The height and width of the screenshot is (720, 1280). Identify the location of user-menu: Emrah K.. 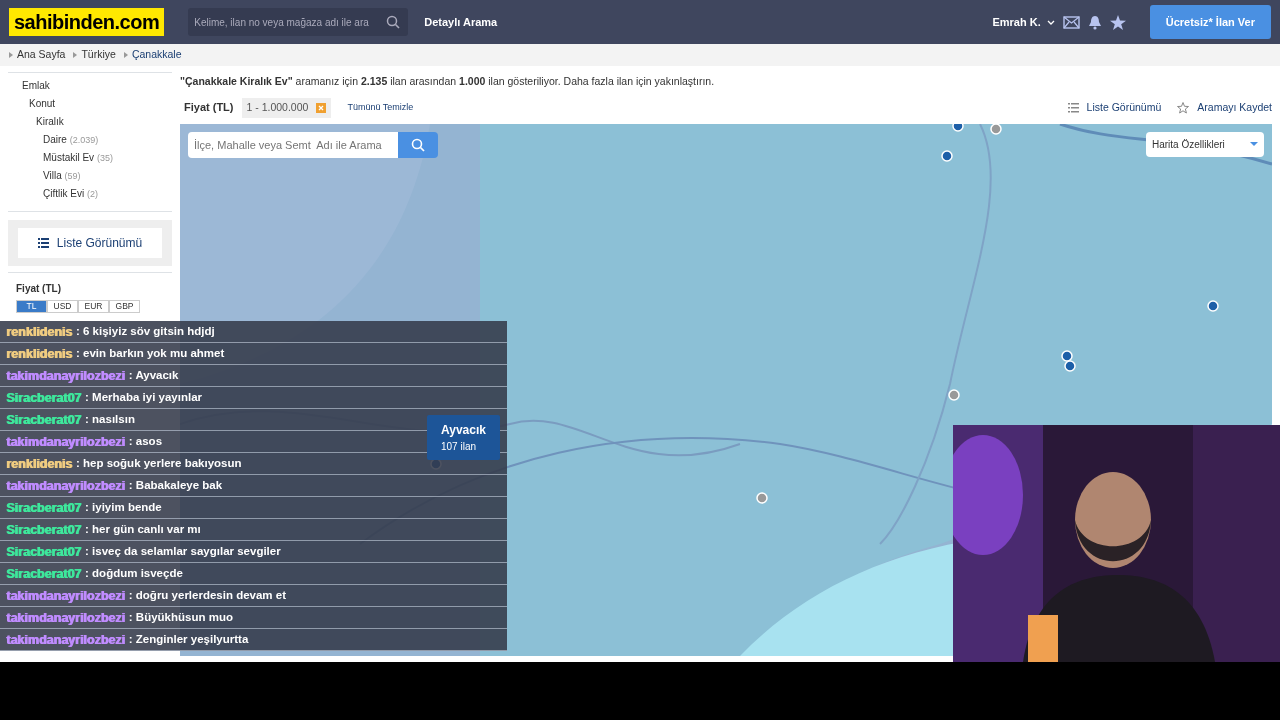
(1023, 22).